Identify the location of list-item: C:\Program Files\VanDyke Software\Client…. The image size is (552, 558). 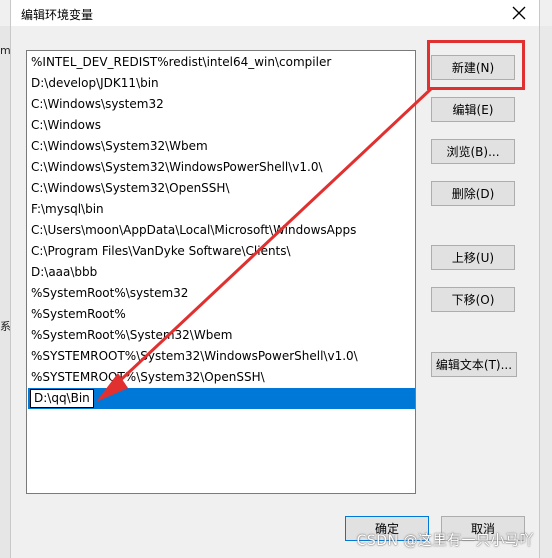
(221, 251).